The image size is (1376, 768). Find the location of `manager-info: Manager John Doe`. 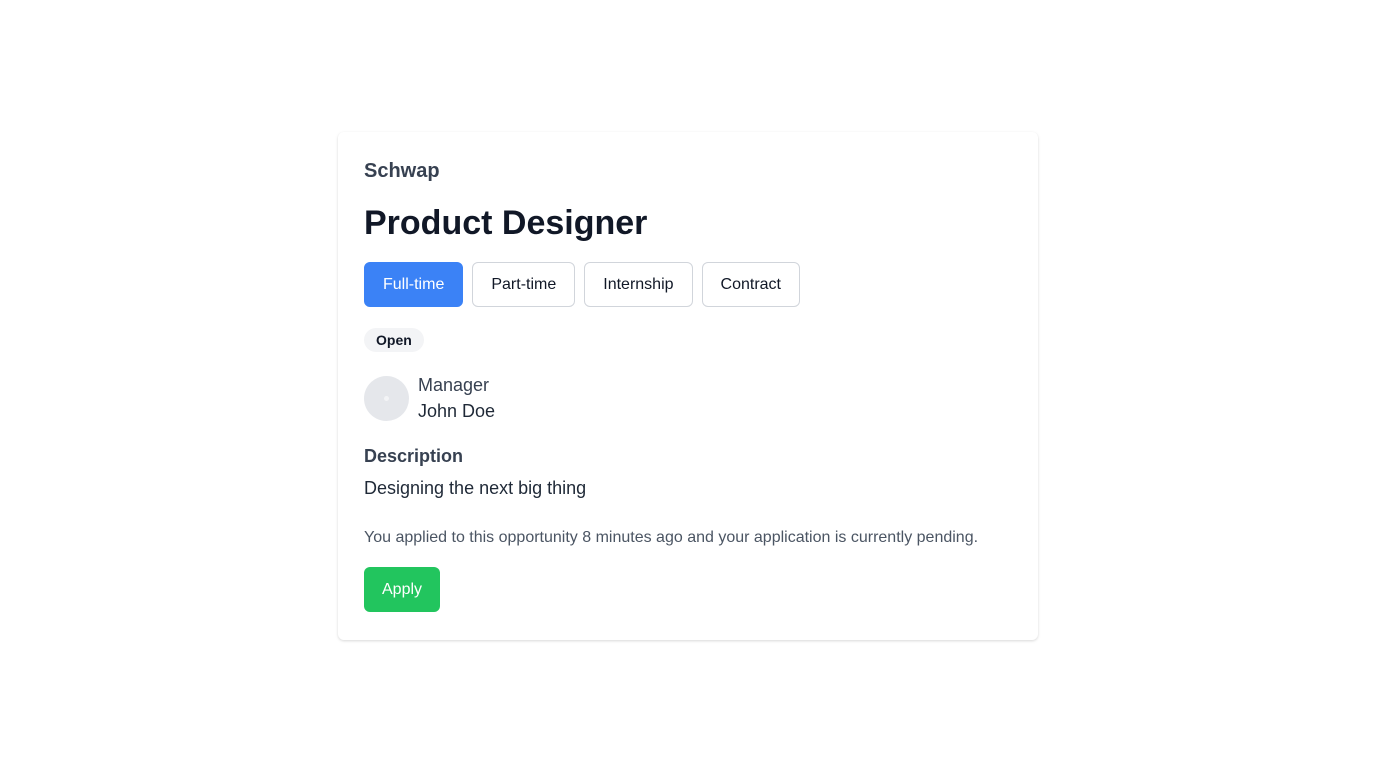

manager-info: Manager John Doe is located at coordinates (688, 398).